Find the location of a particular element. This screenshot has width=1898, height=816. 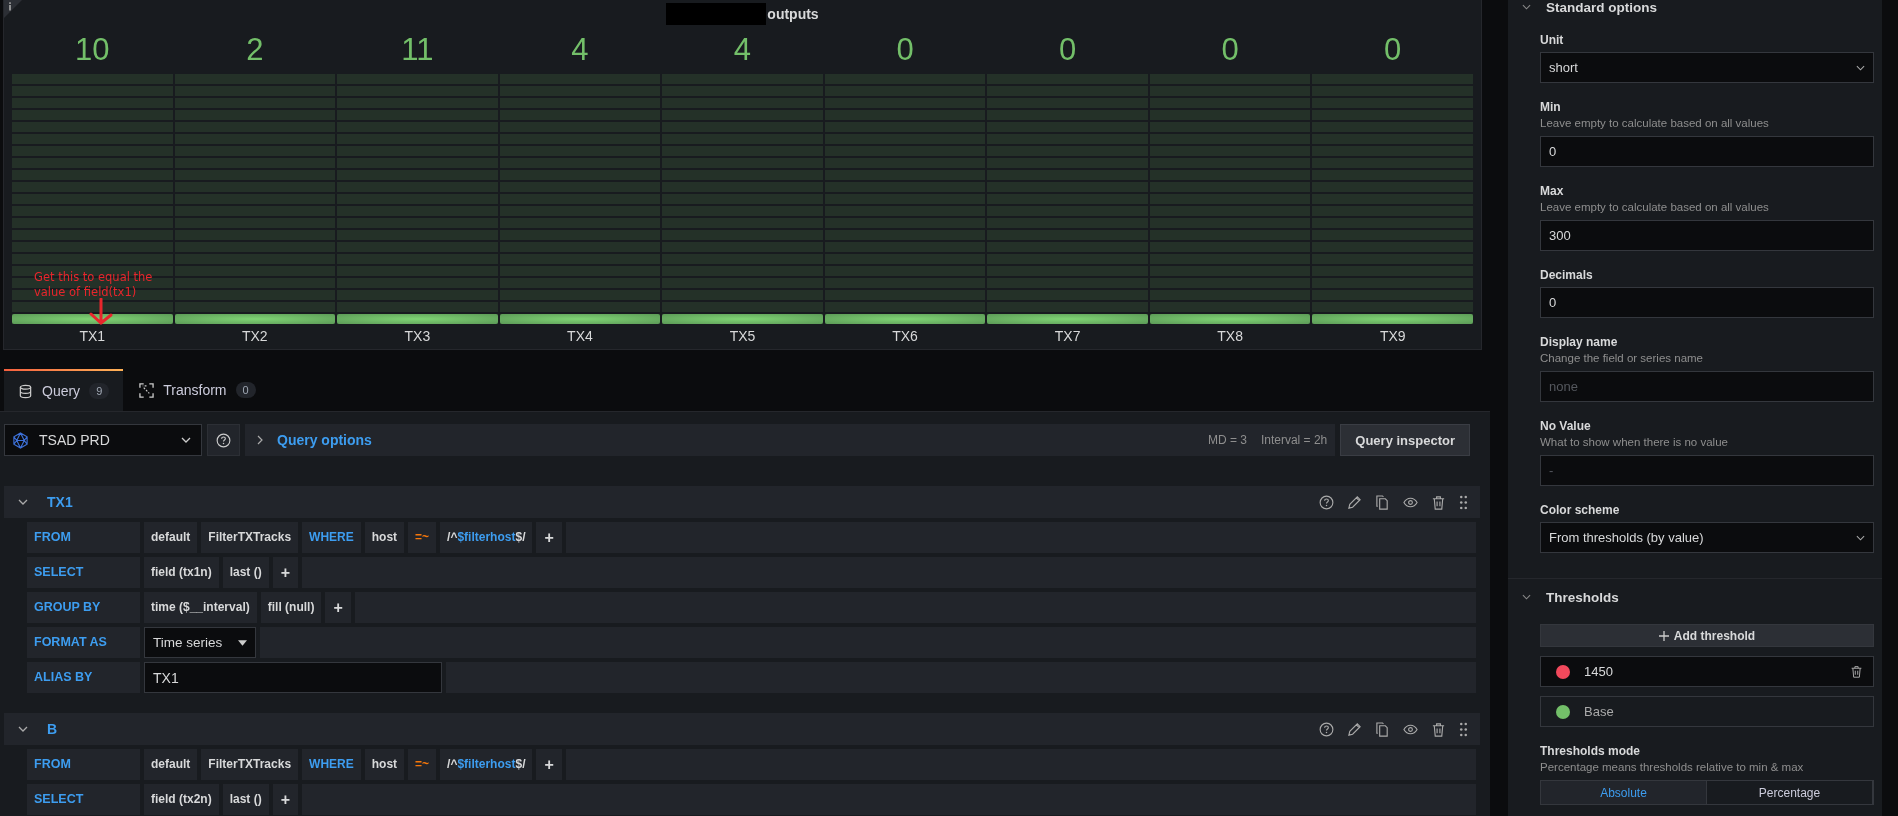

input-field: 300 is located at coordinates (1707, 235).